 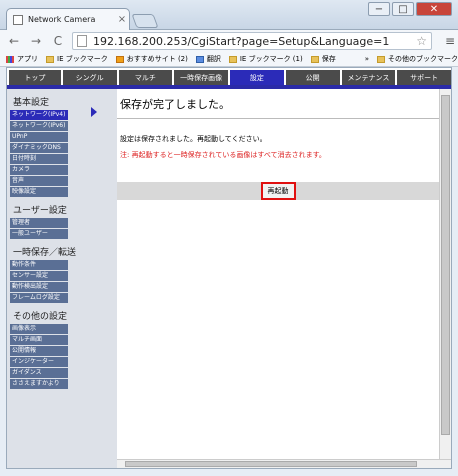 I want to click on window-controls: − □ ✕, so click(x=410, y=9).